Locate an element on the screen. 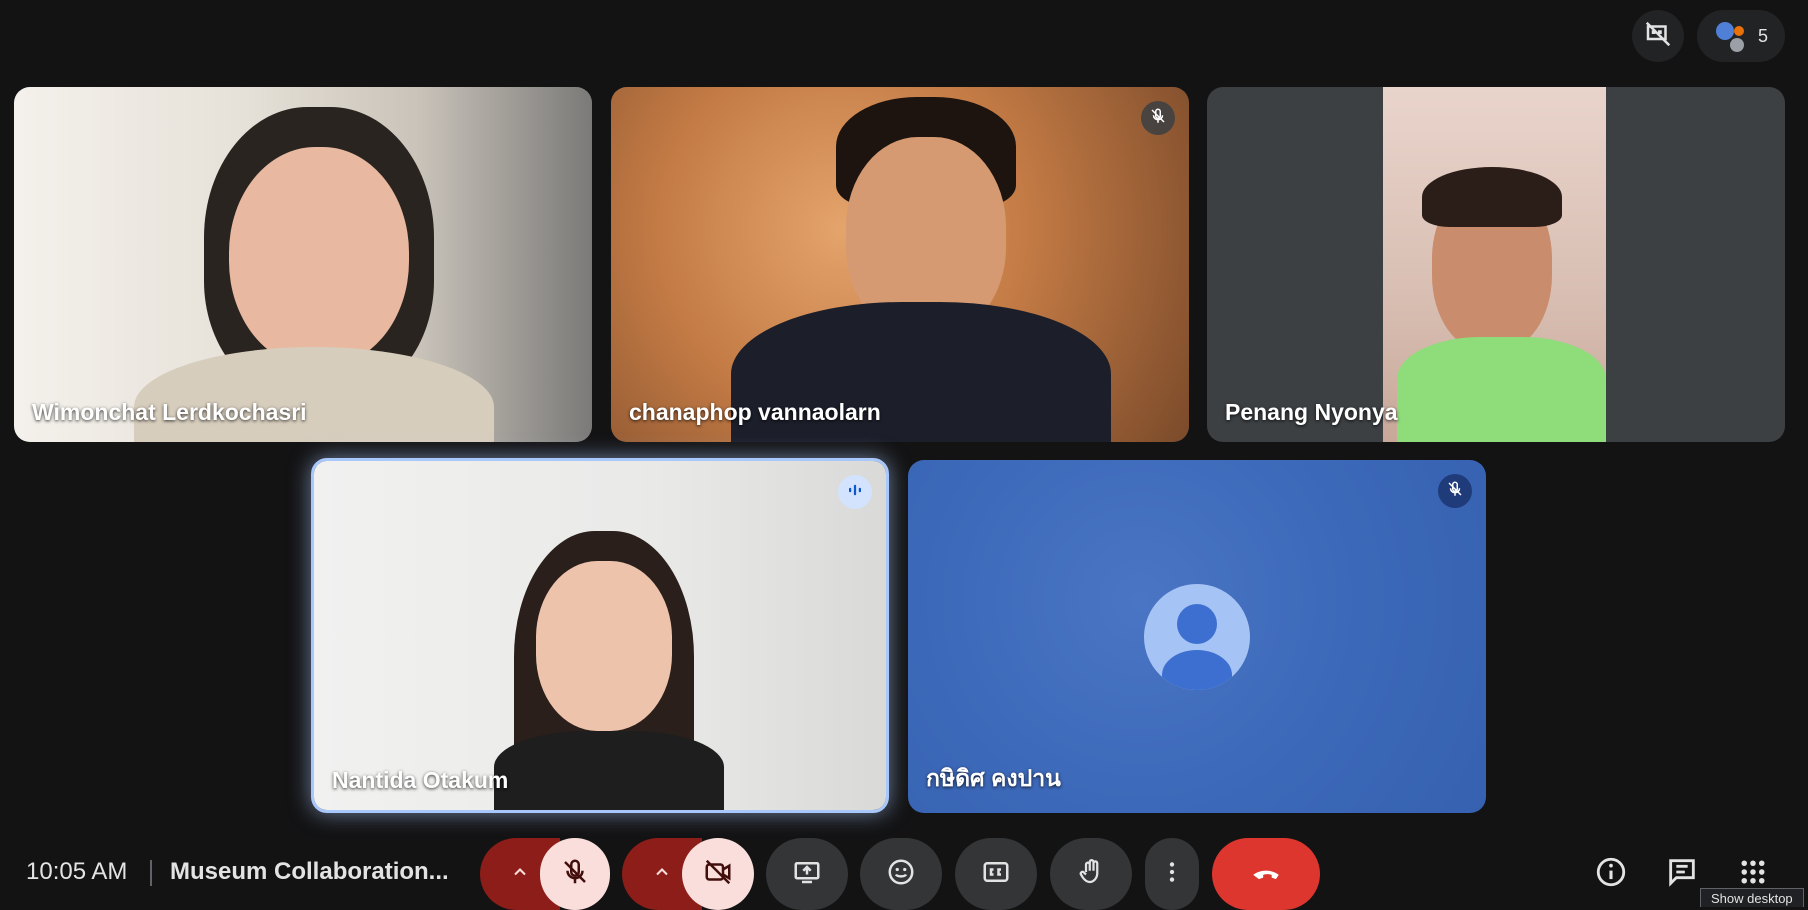  chat-button is located at coordinates (1682, 874).